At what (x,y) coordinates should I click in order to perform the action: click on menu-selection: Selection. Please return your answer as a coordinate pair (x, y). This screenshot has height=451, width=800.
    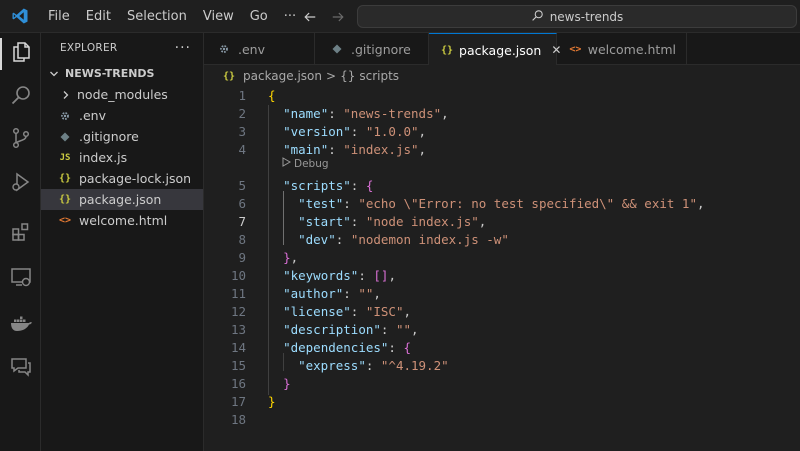
    Looking at the image, I should click on (157, 16).